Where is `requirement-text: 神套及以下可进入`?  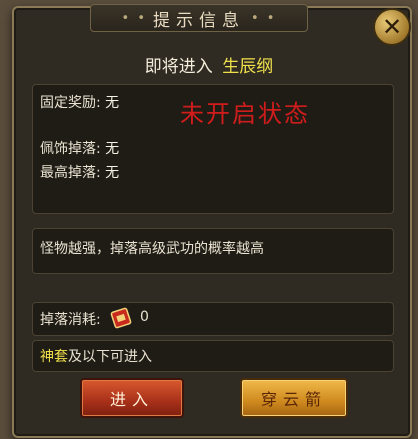 requirement-text: 神套及以下可进入 is located at coordinates (96, 356).